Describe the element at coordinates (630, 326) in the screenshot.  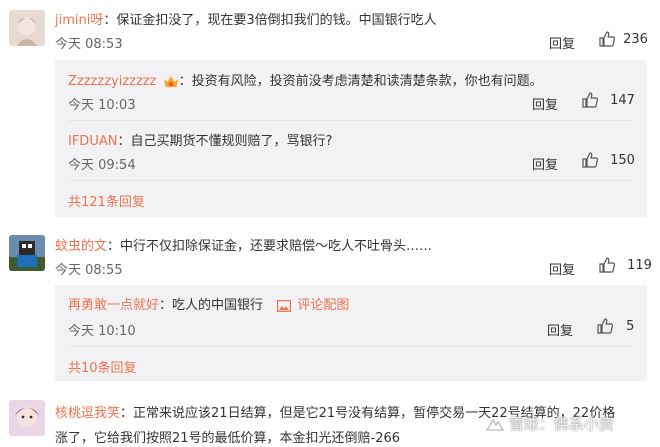
I see `like-count: 5` at that location.